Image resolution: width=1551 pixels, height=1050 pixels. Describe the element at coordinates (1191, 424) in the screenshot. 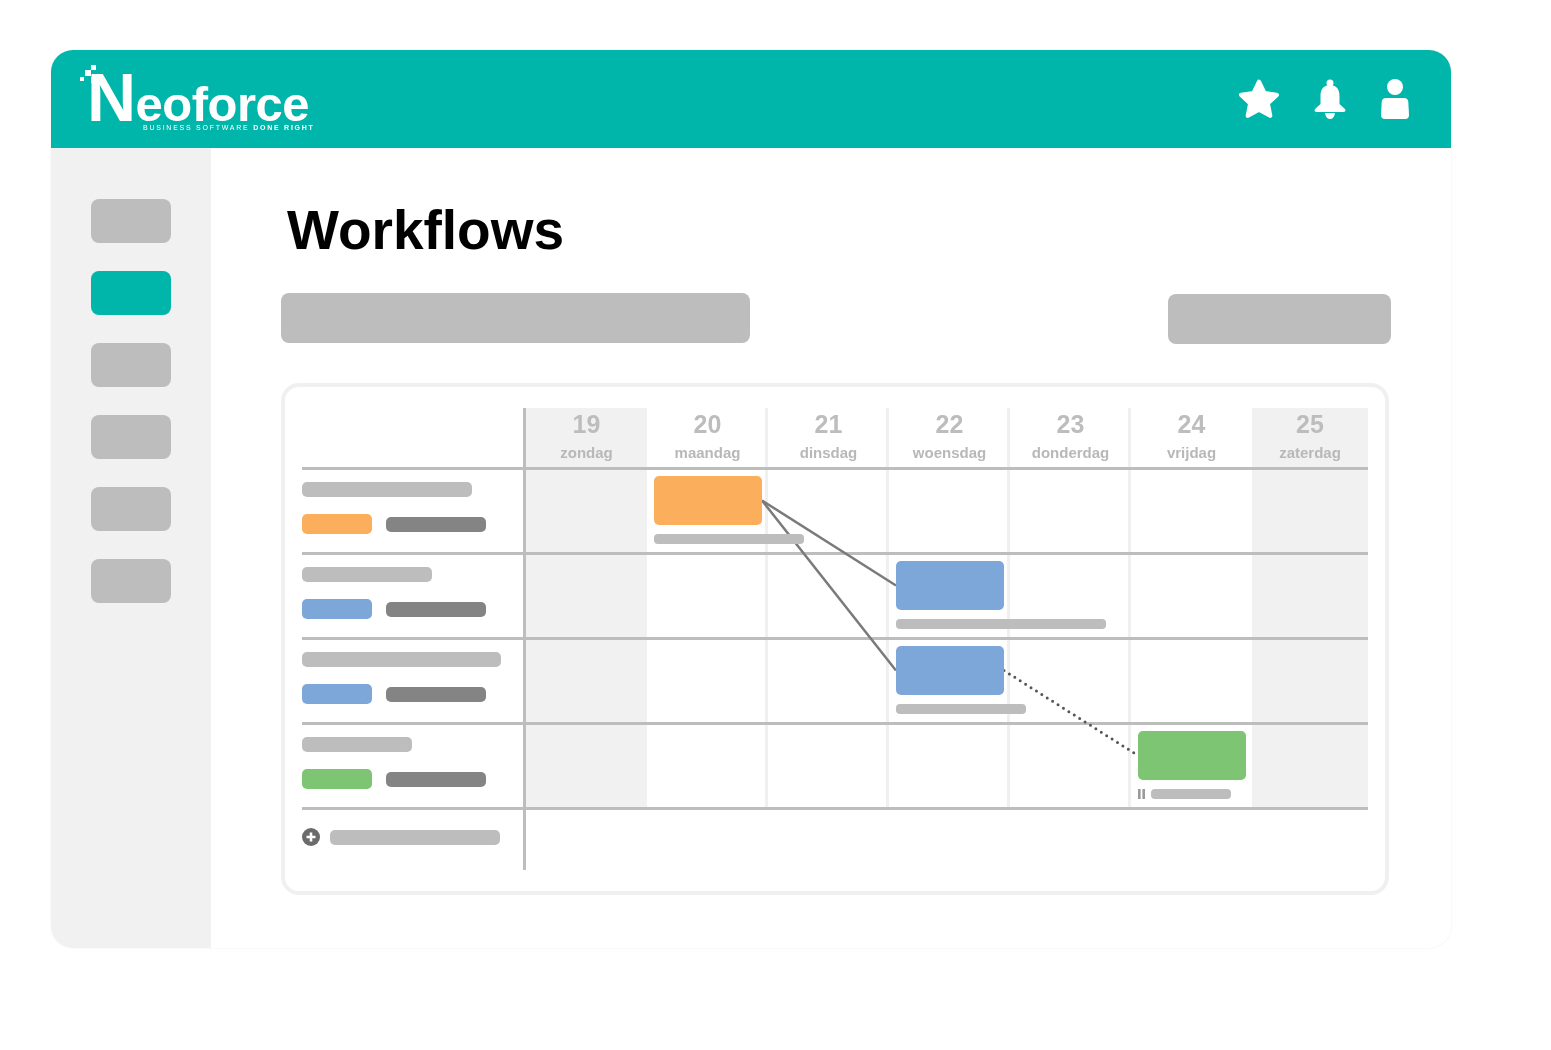

I see `day-number: 24` at that location.